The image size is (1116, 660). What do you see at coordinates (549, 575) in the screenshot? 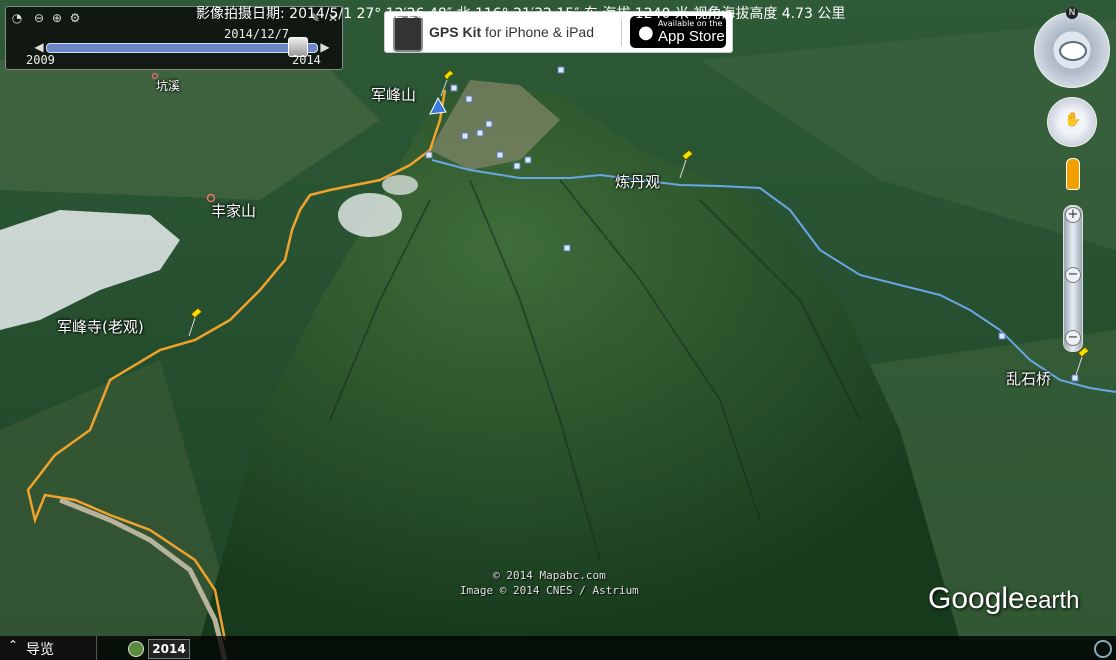
I see `copyright-line-1: © 2014 Mapabc.com` at bounding box center [549, 575].